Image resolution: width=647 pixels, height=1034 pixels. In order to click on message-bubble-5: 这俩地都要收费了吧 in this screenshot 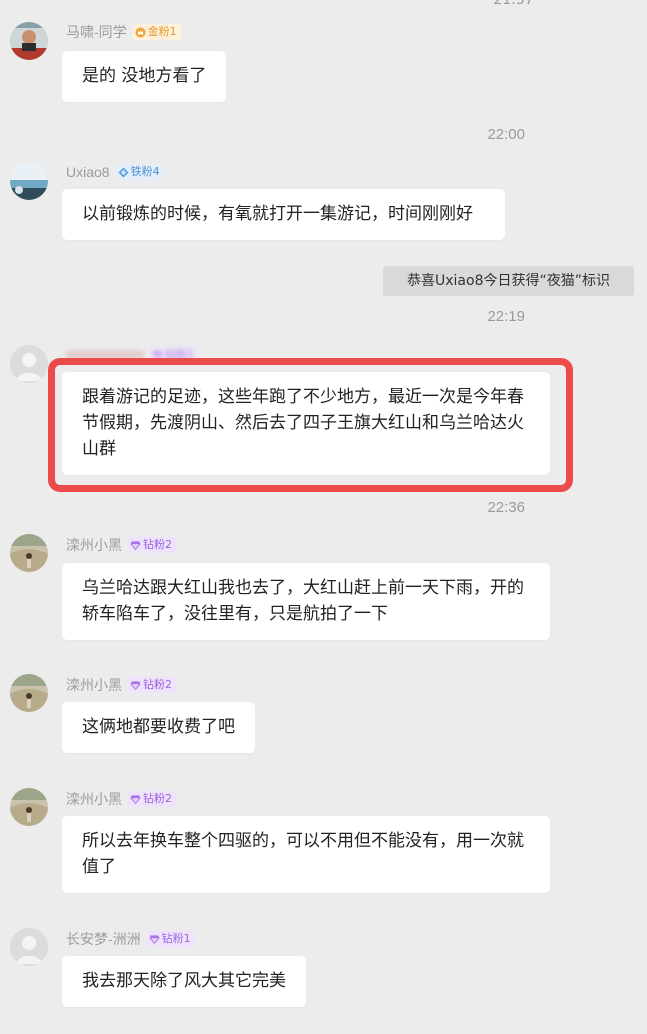, I will do `click(158, 727)`.